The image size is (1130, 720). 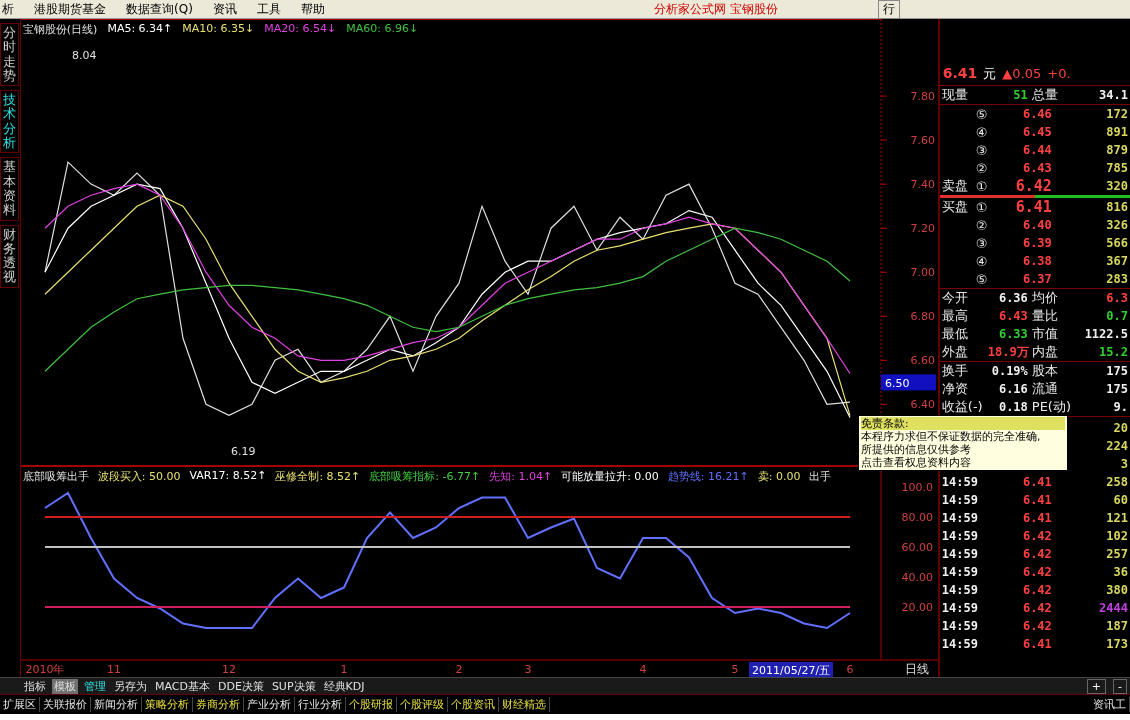 What do you see at coordinates (1116, 132) in the screenshot?
I see `ask-volume: 891` at bounding box center [1116, 132].